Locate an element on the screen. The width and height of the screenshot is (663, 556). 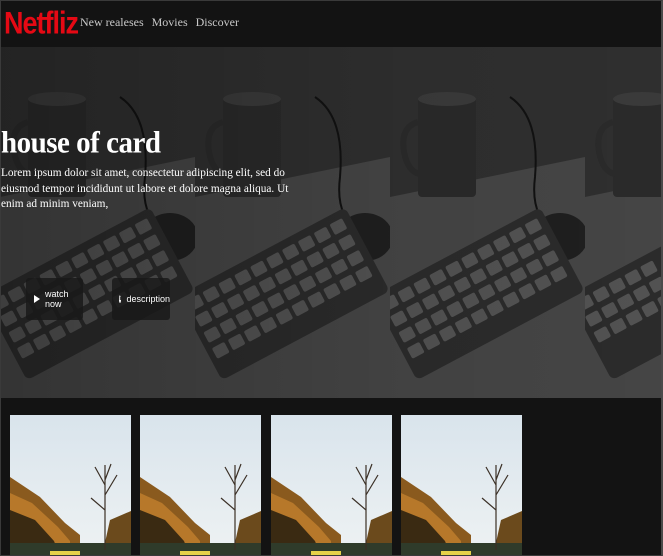
watch-now-button: watch now is located at coordinates (54, 299).